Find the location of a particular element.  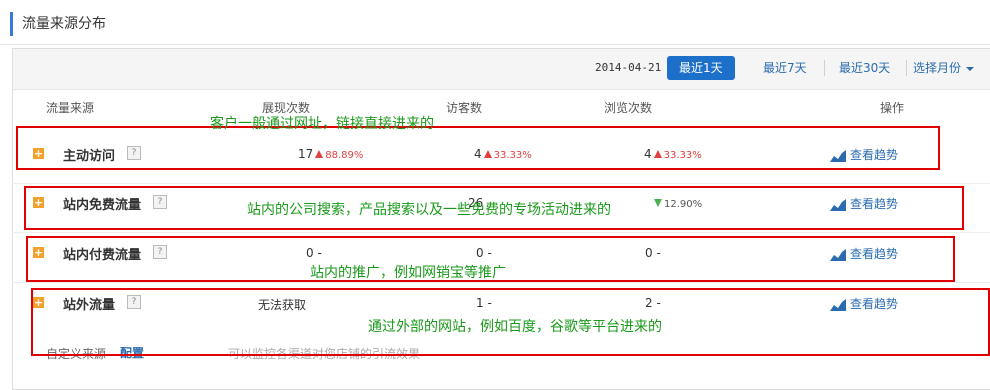

header-visitors: 访客数 is located at coordinates (464, 108).